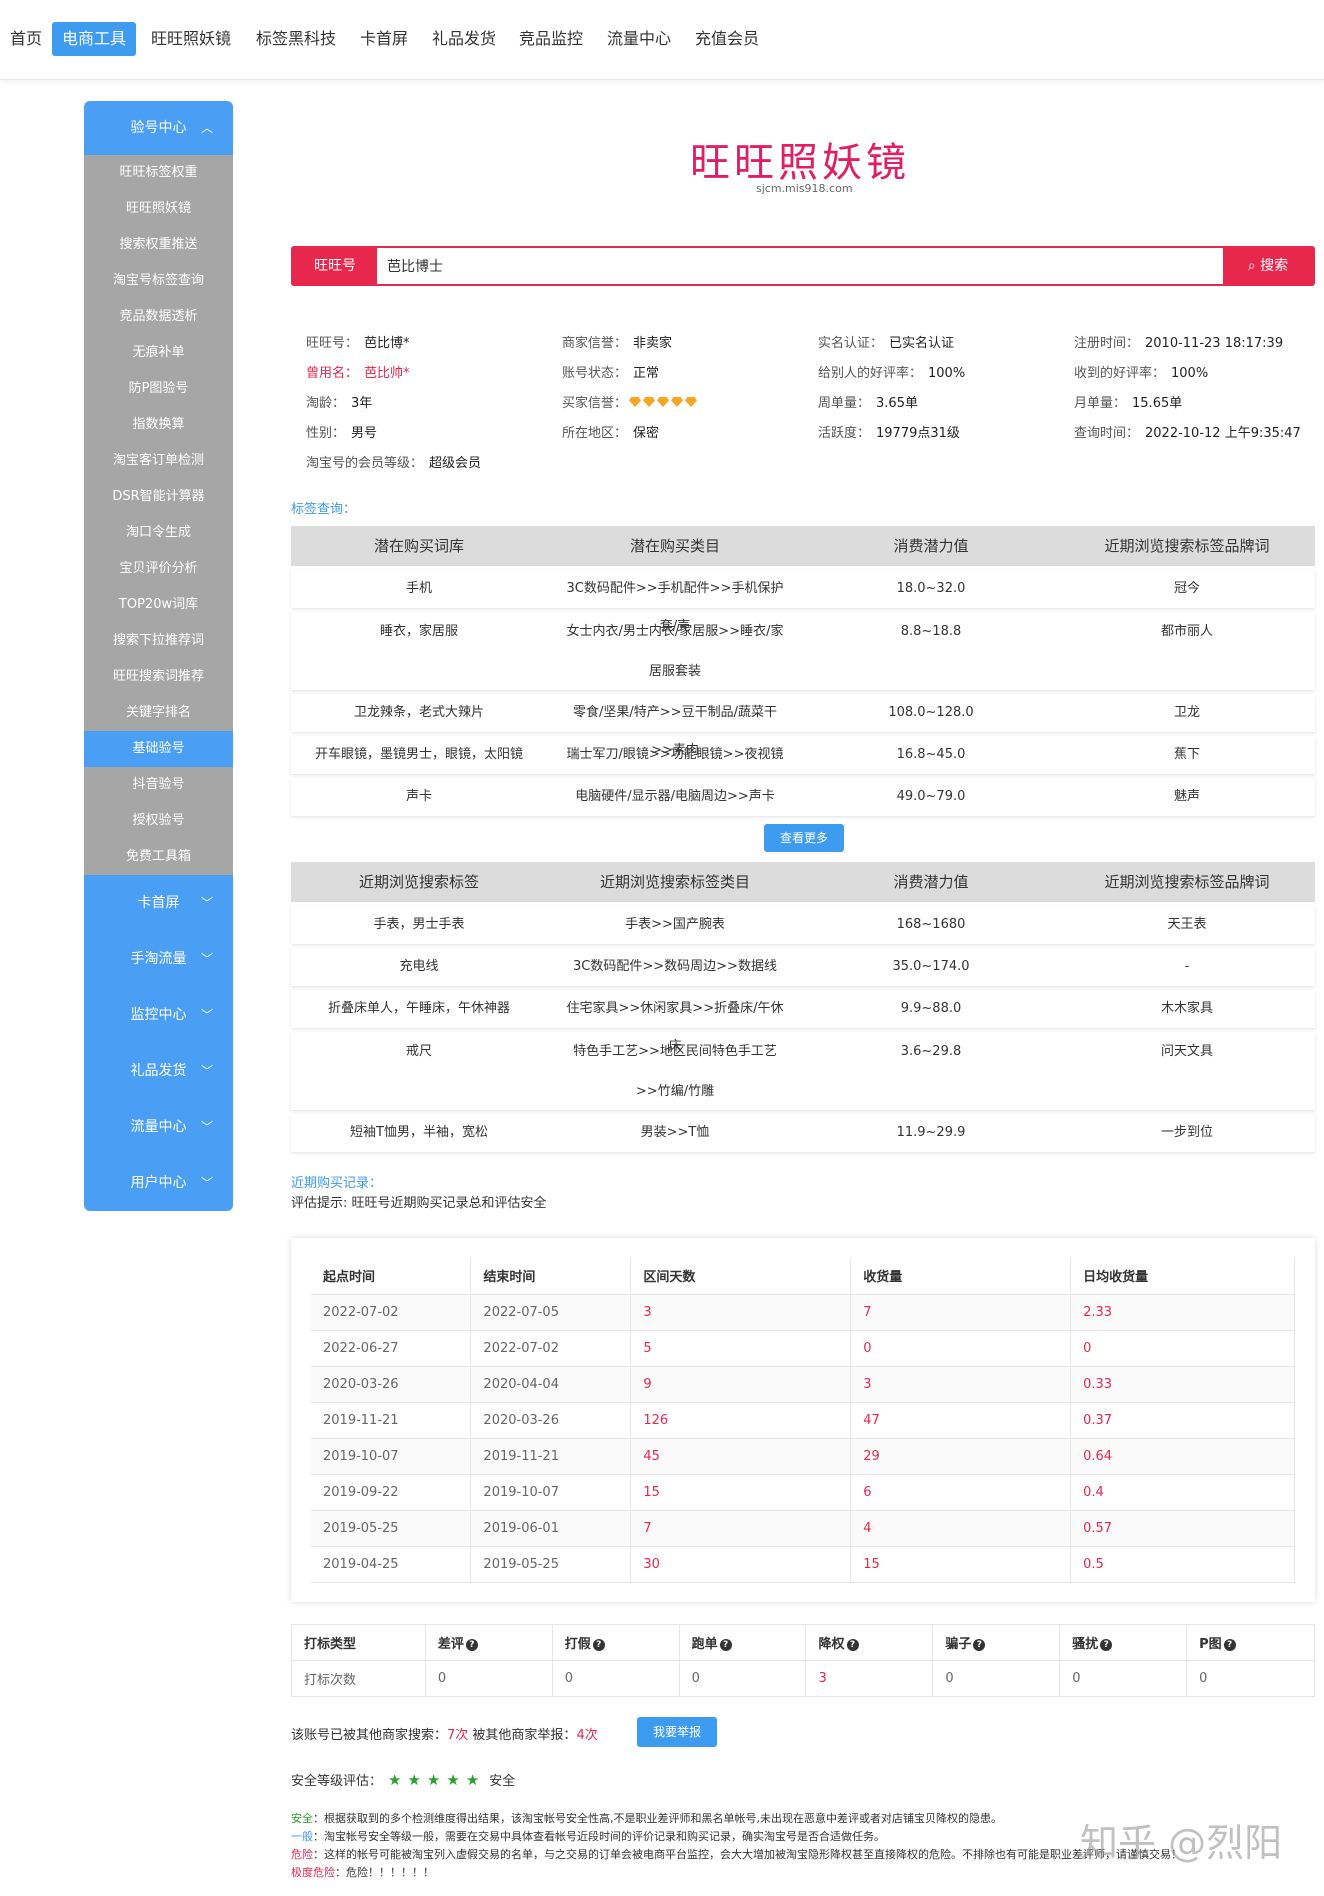  What do you see at coordinates (1187, 433) in the screenshot?
I see `info-query-time: 查询时间： 2022-10-12 上午9:35:47` at bounding box center [1187, 433].